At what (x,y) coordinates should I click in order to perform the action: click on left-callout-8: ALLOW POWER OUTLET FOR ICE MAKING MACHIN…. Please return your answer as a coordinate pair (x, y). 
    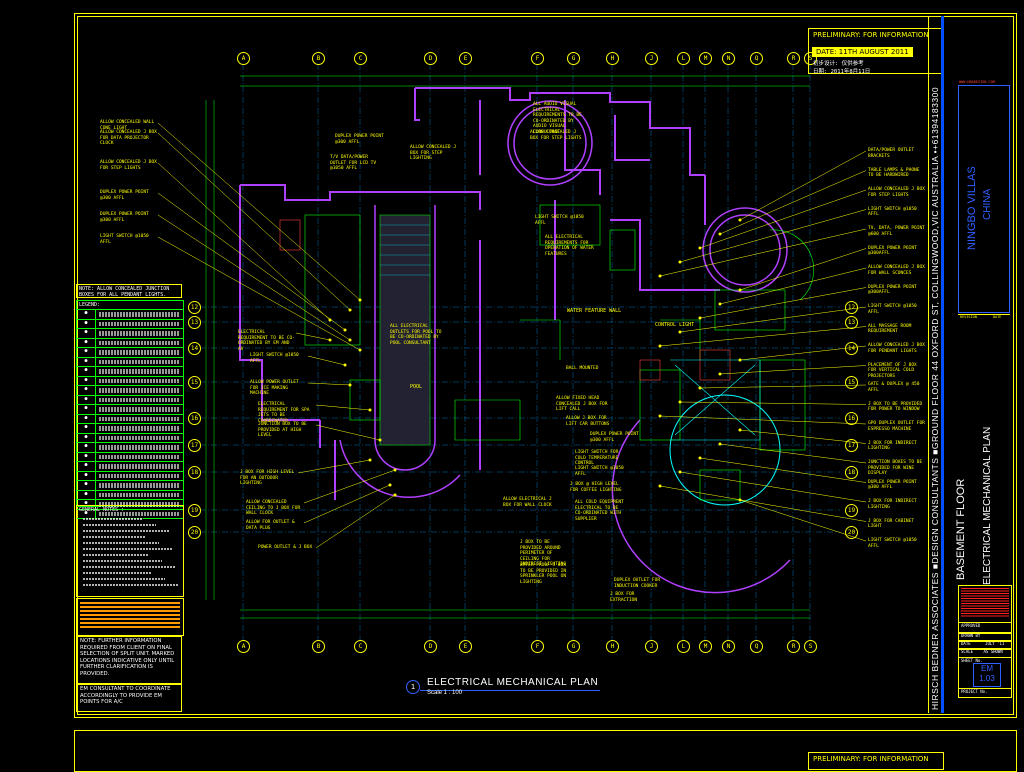
    Looking at the image, I should click on (274, 388).